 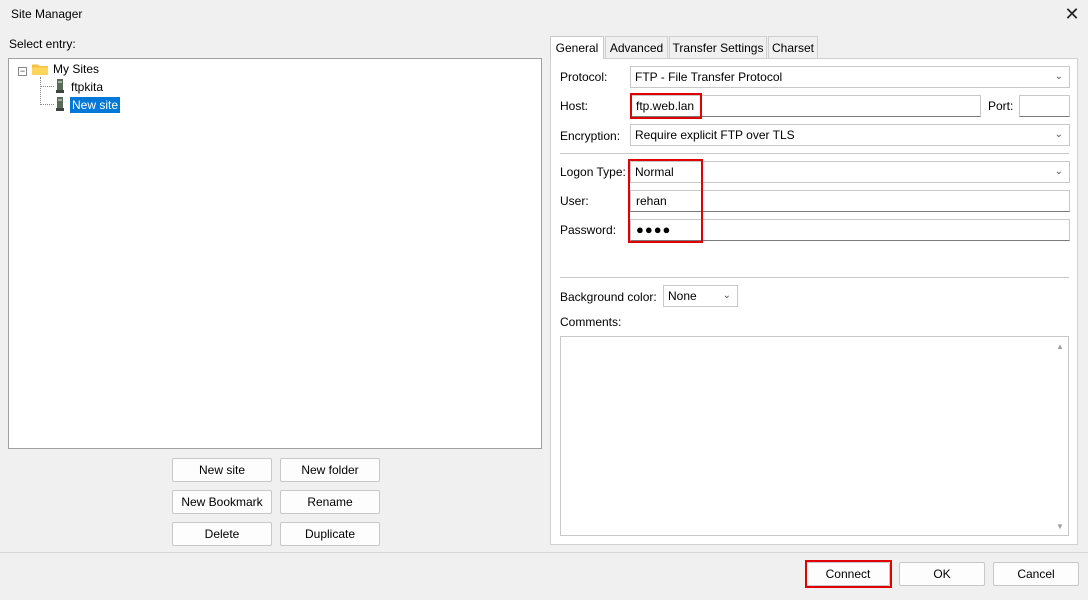 What do you see at coordinates (574, 201) in the screenshot?
I see `user-label: User:` at bounding box center [574, 201].